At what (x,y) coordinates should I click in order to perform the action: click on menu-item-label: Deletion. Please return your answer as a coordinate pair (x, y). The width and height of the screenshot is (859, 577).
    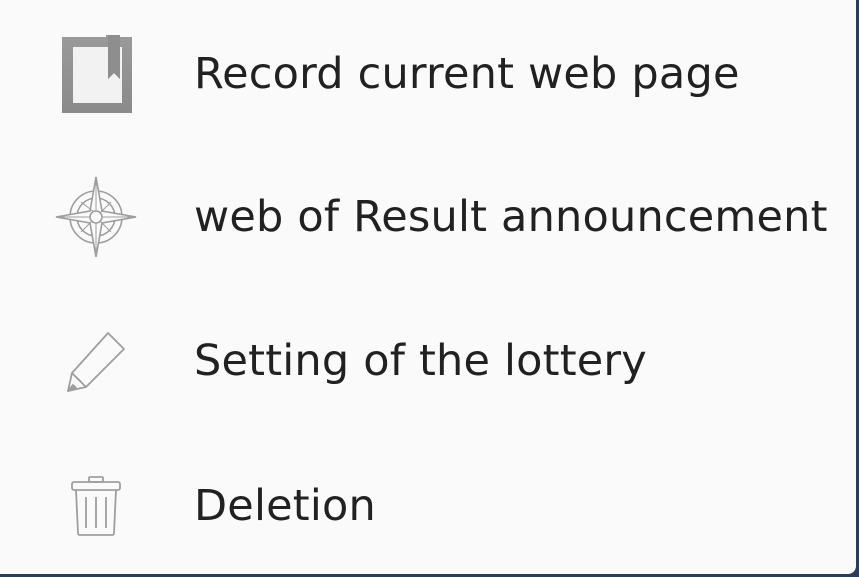
    Looking at the image, I should click on (285, 505).